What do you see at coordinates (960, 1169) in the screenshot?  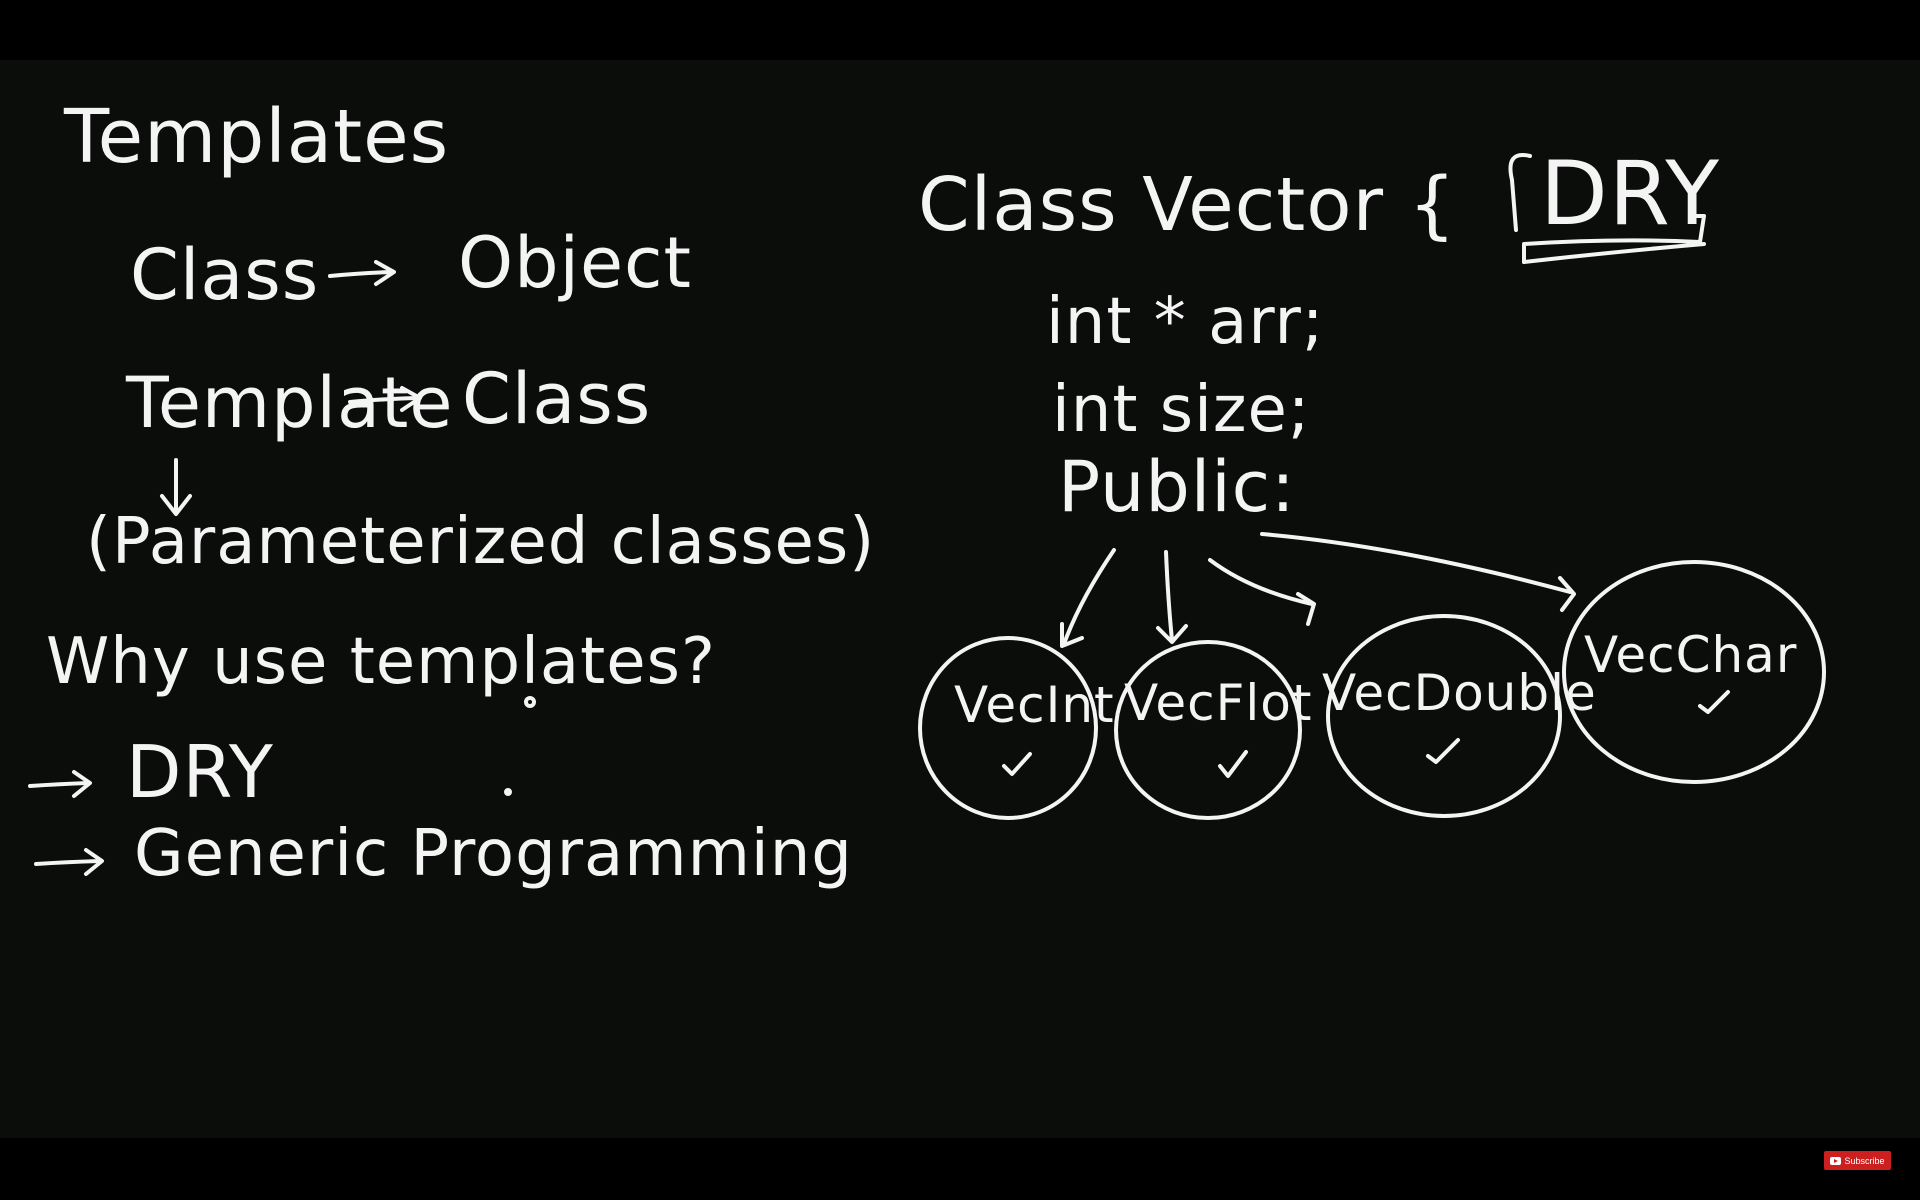 I see `video-letterbox-bottom` at bounding box center [960, 1169].